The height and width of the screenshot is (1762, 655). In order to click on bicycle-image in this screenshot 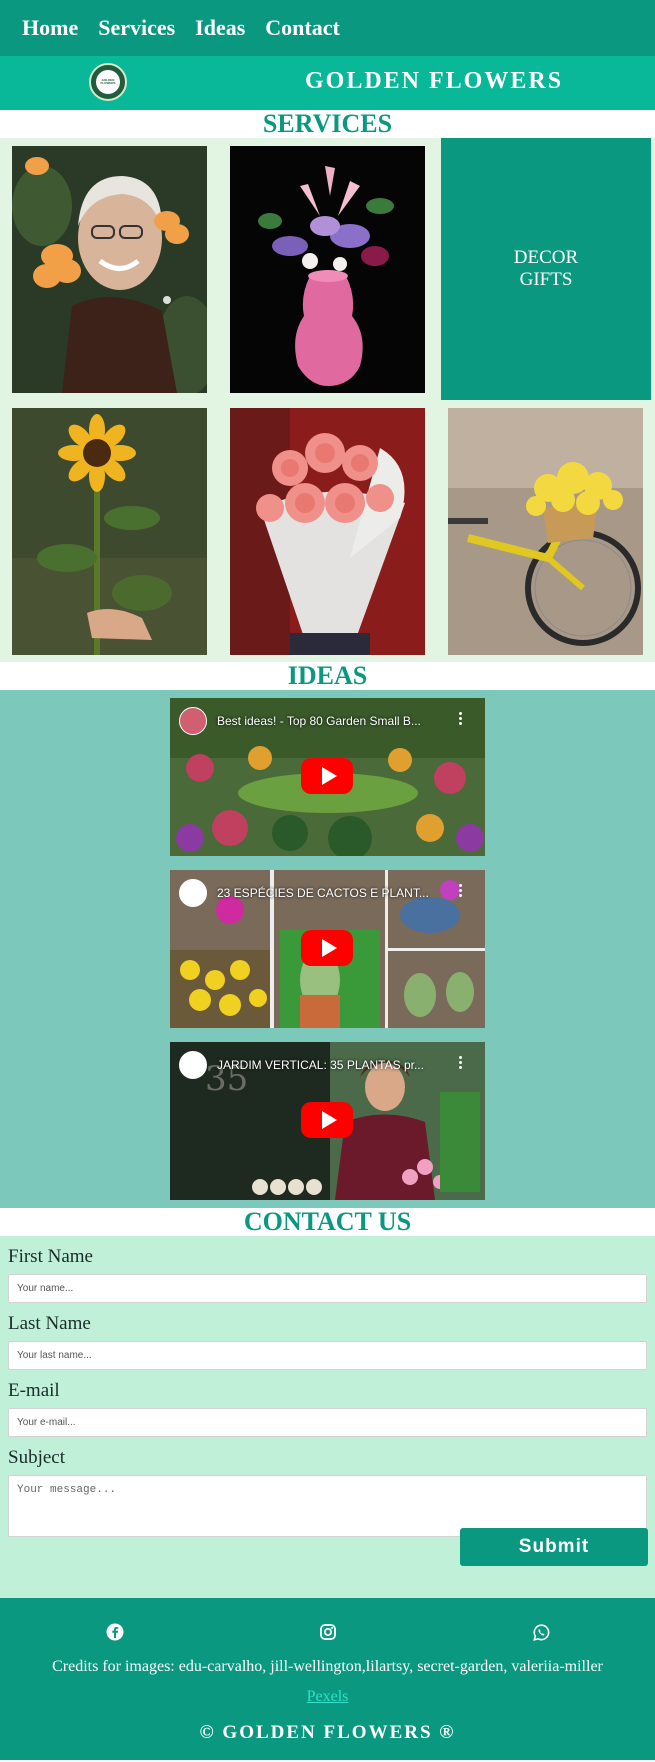, I will do `click(545, 531)`.